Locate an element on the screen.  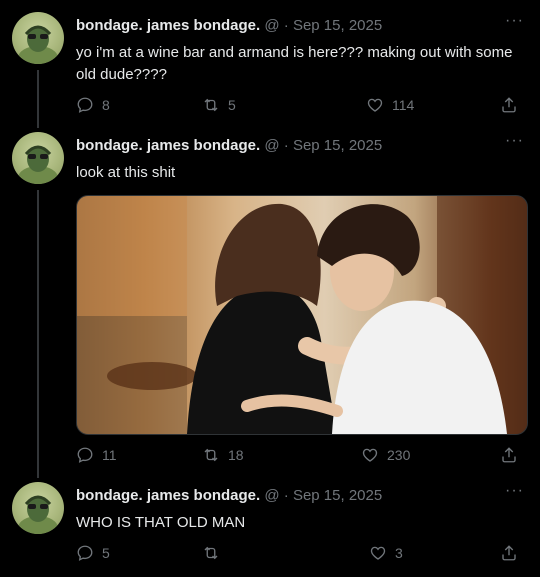
retweet-count: 5 is located at coordinates (232, 105).